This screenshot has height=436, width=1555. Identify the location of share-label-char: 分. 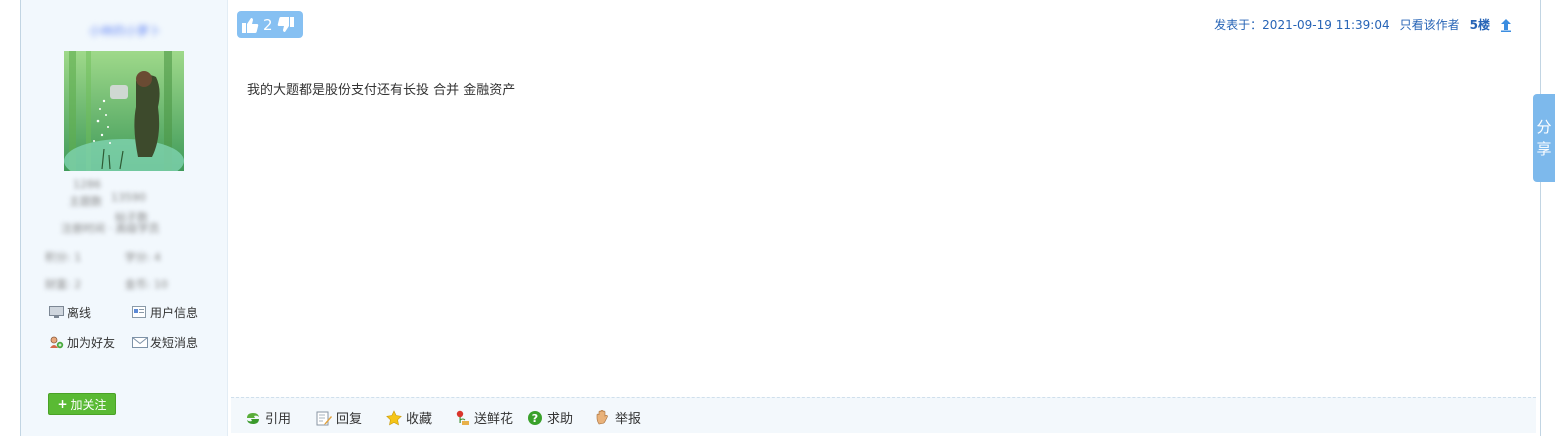
(1544, 127).